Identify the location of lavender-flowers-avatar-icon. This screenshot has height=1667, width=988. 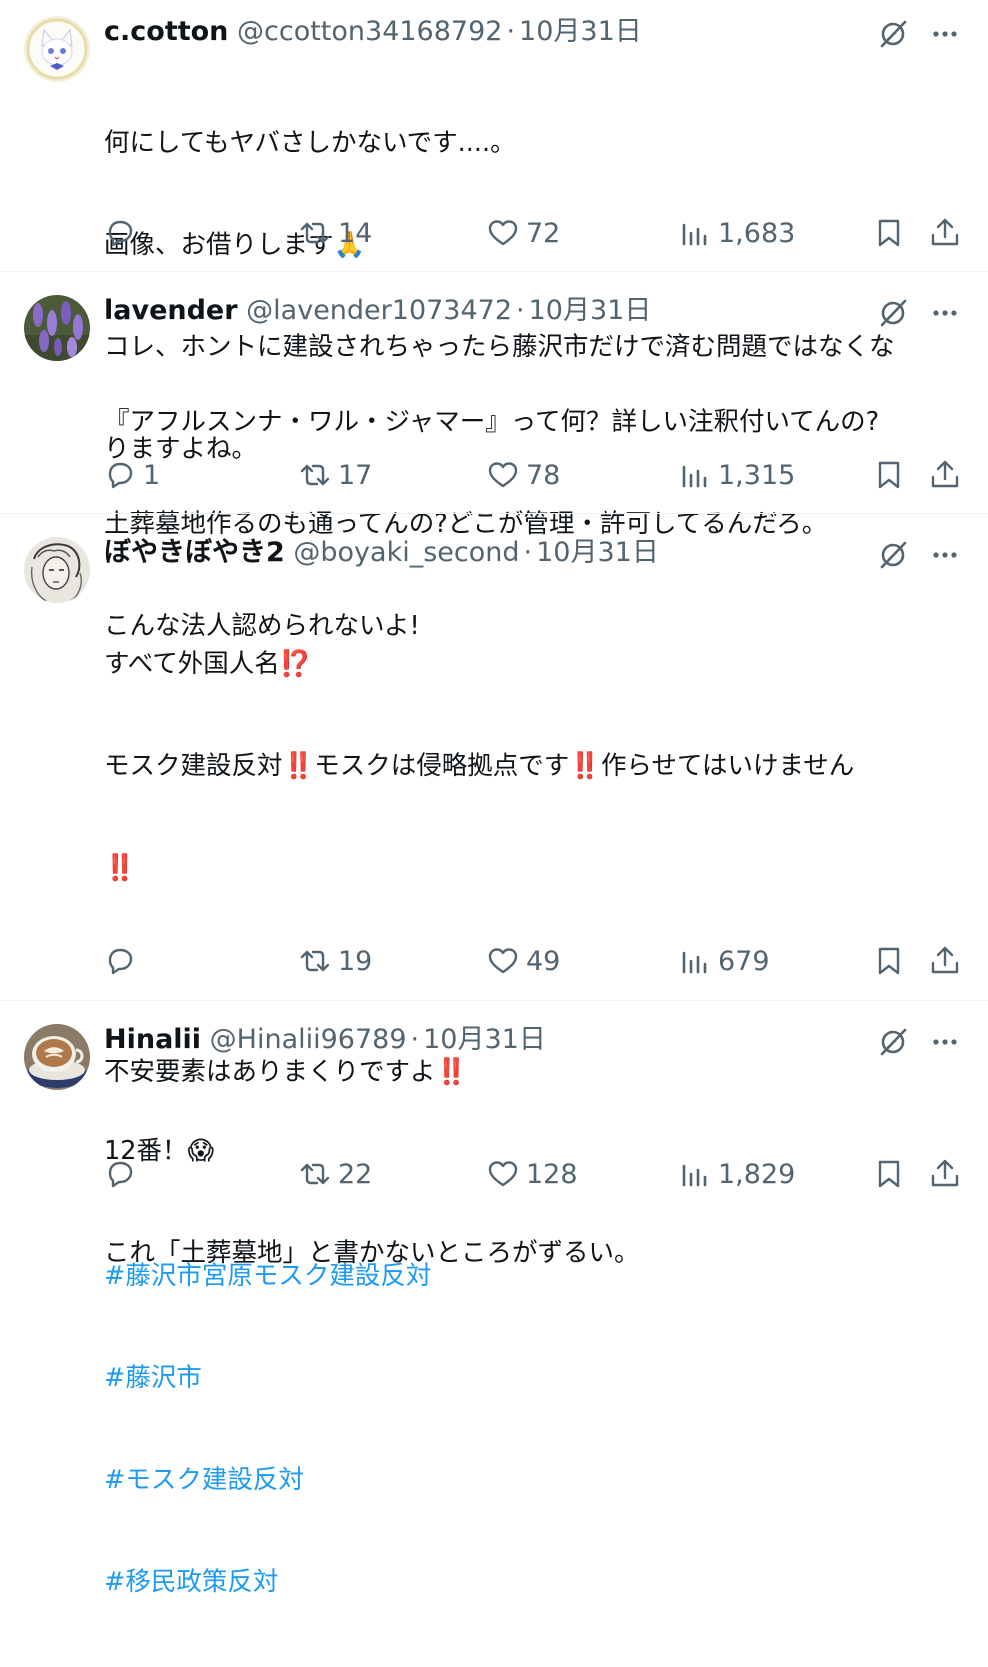
(57, 328).